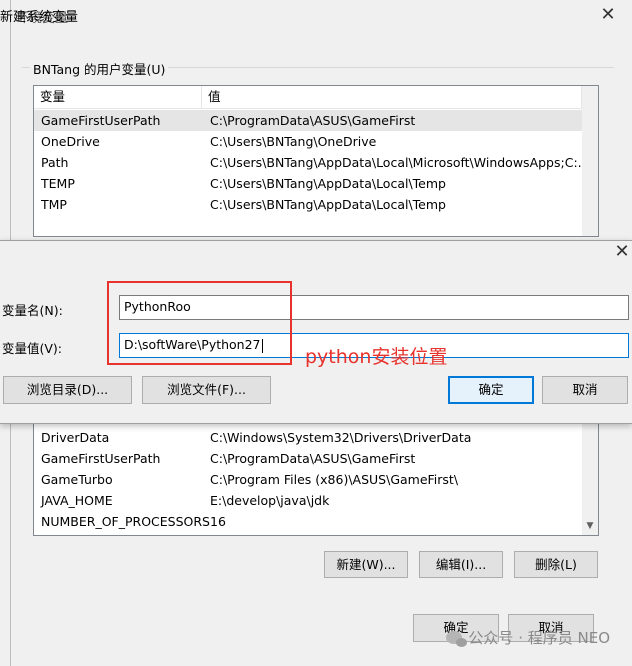  What do you see at coordinates (590, 161) in the screenshot?
I see `user-vars-scrollbar` at bounding box center [590, 161].